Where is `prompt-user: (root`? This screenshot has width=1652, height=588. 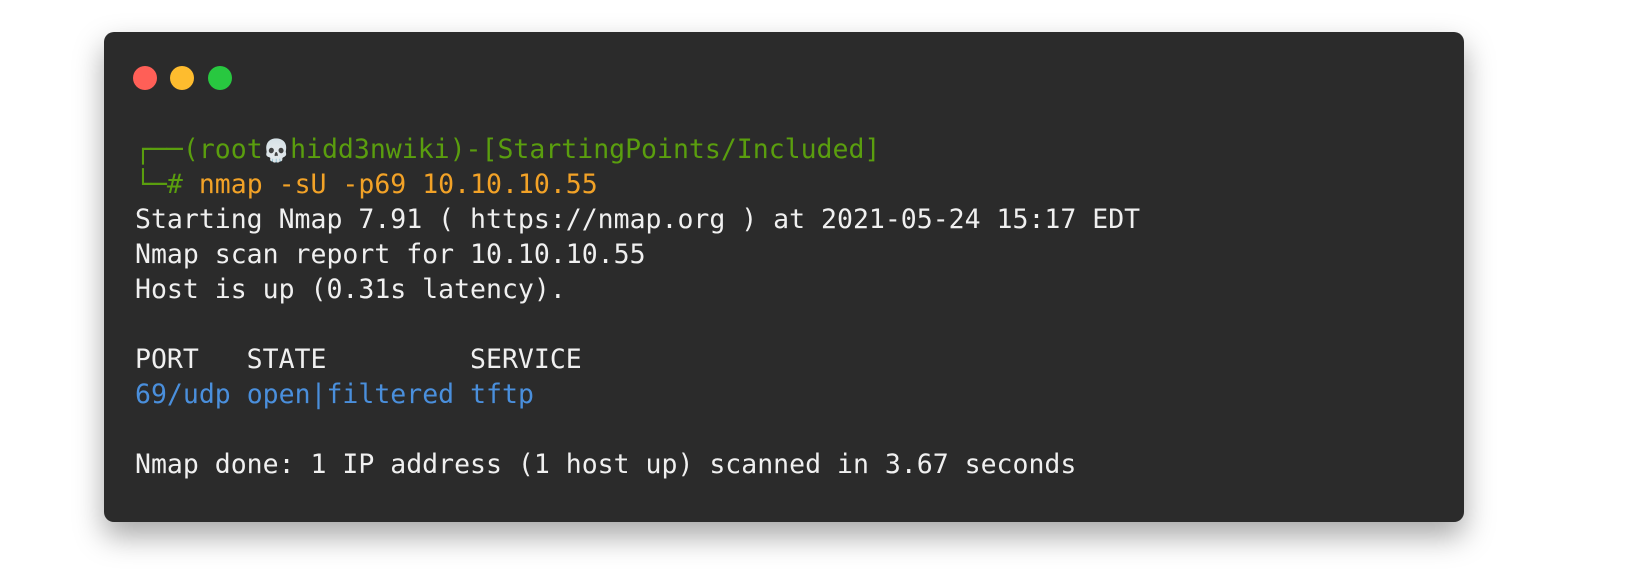
prompt-user: (root is located at coordinates (222, 149).